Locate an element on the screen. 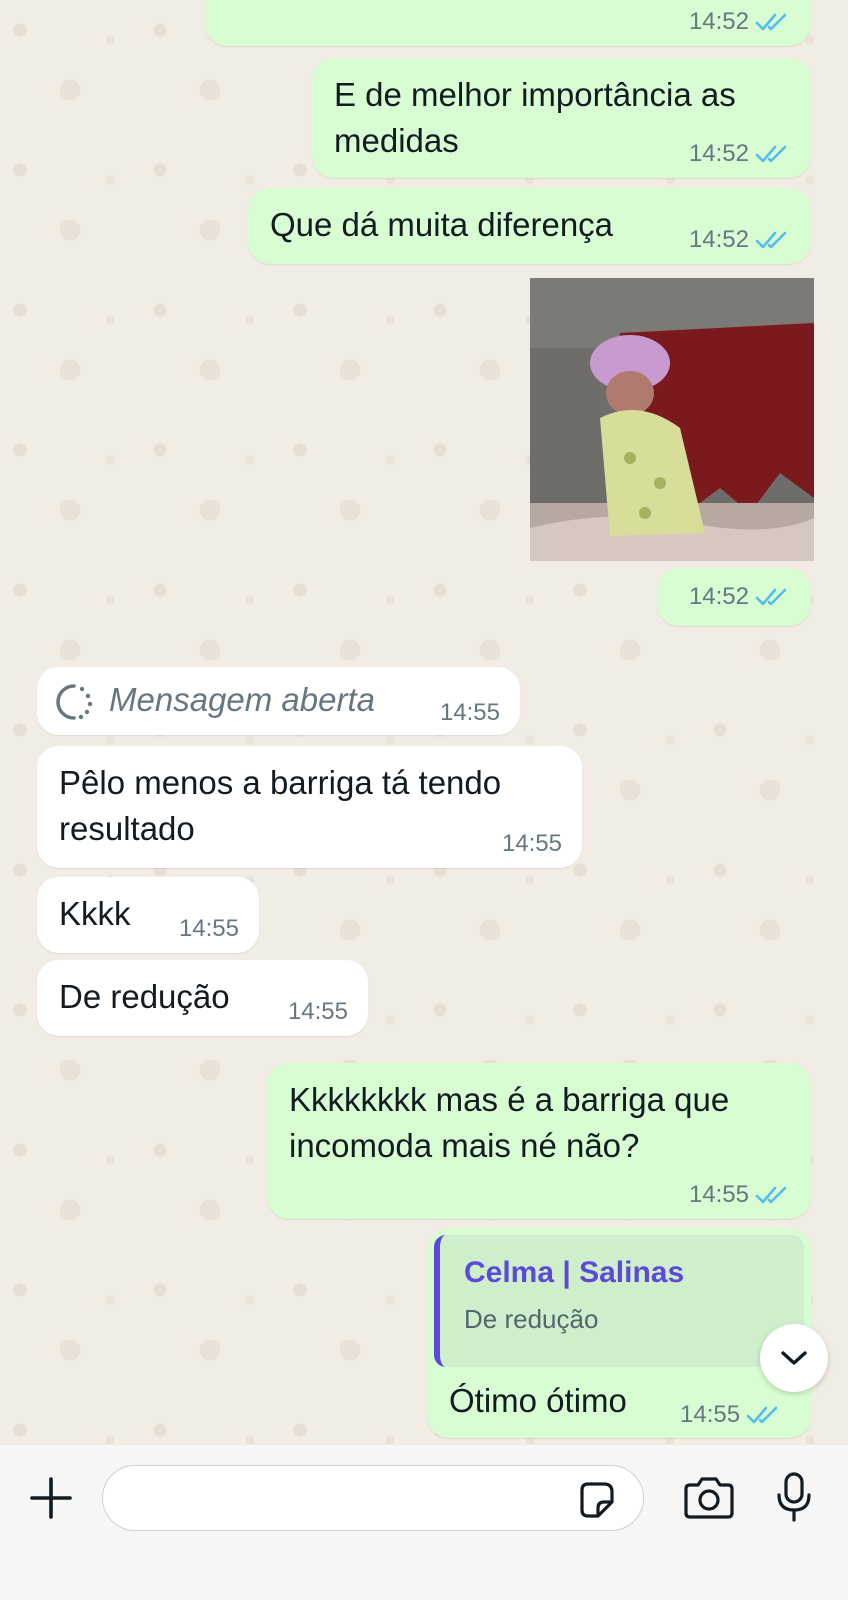 The image size is (848, 1600). puppet-image is located at coordinates (672, 419).